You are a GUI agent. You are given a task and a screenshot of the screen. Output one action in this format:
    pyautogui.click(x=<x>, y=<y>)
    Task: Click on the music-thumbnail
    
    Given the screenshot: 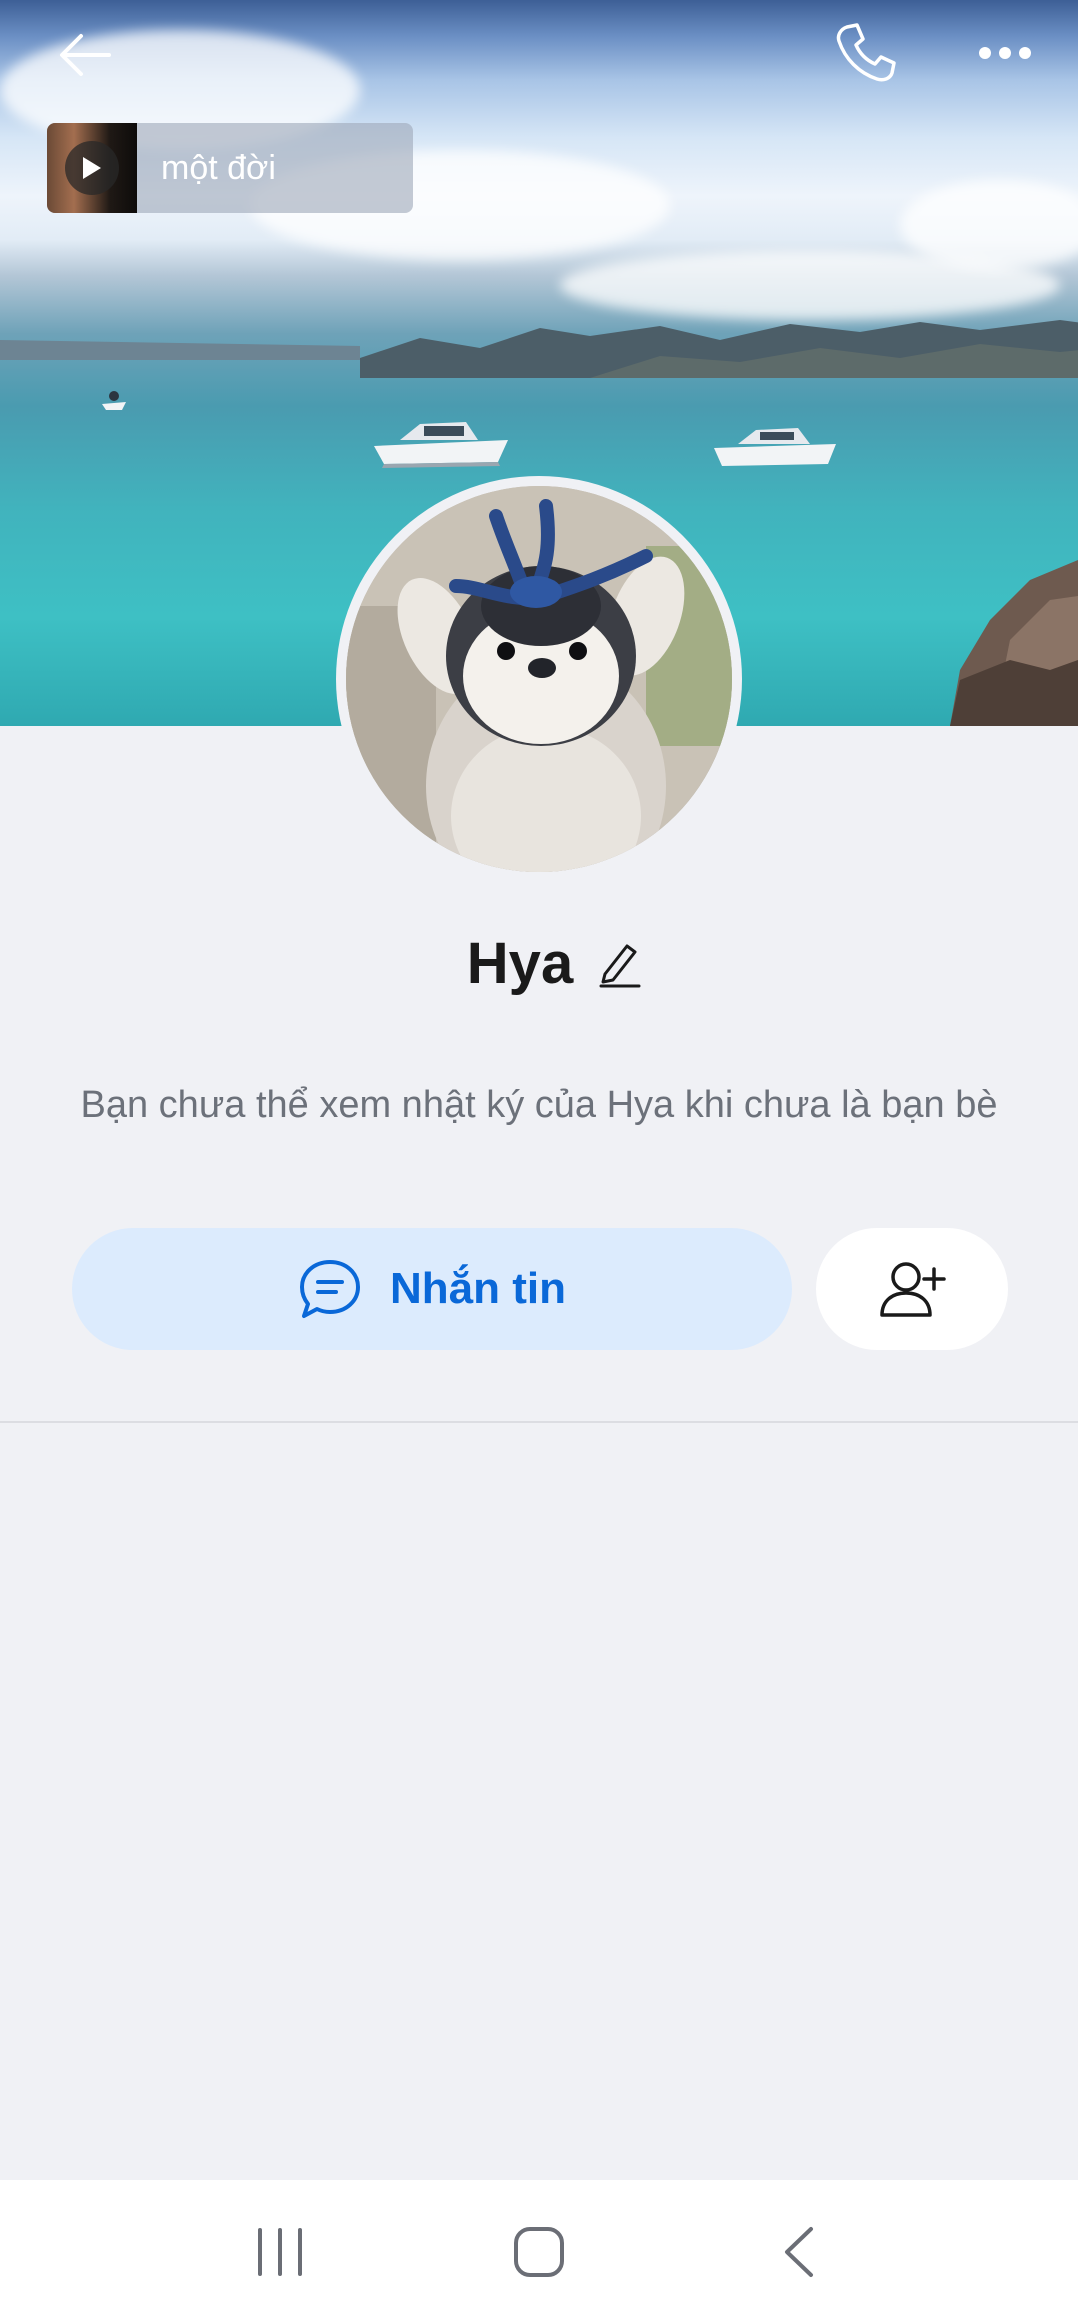 What is the action you would take?
    pyautogui.click(x=92, y=168)
    